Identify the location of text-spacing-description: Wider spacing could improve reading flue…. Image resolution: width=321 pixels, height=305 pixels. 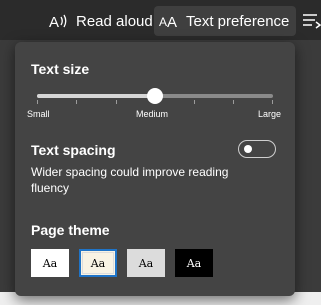
(130, 180).